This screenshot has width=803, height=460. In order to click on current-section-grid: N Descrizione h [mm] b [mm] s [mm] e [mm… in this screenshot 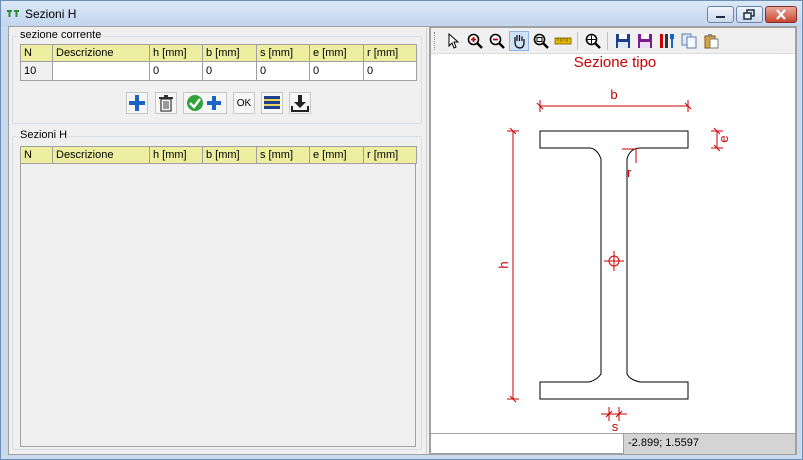, I will do `click(218, 62)`.